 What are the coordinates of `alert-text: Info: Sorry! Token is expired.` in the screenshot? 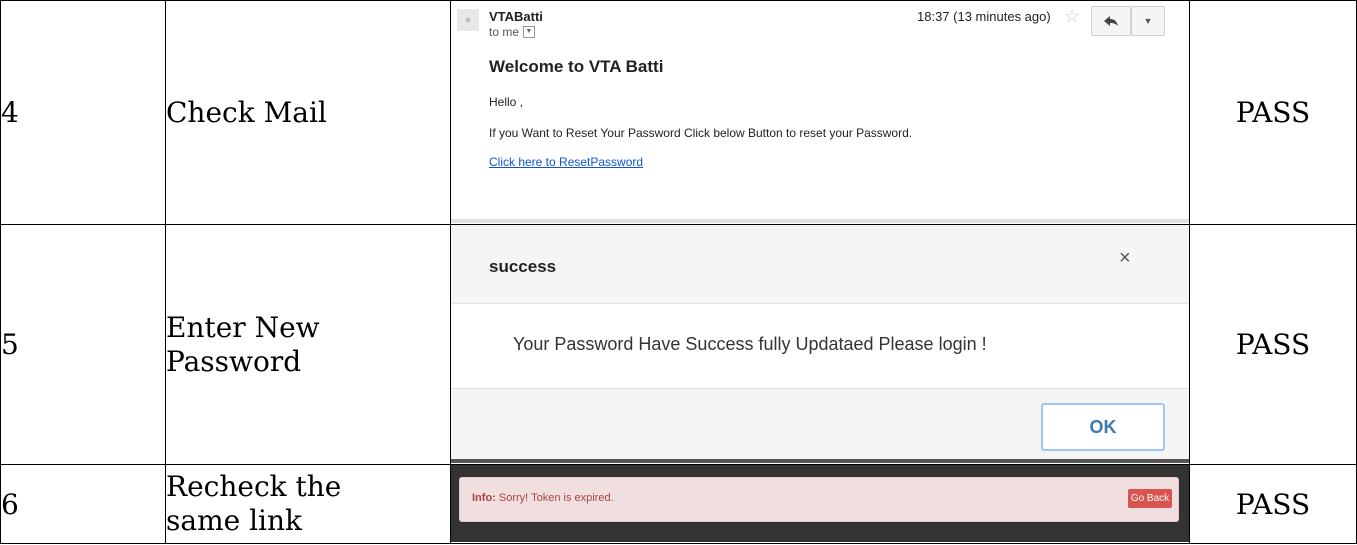 It's located at (543, 498).